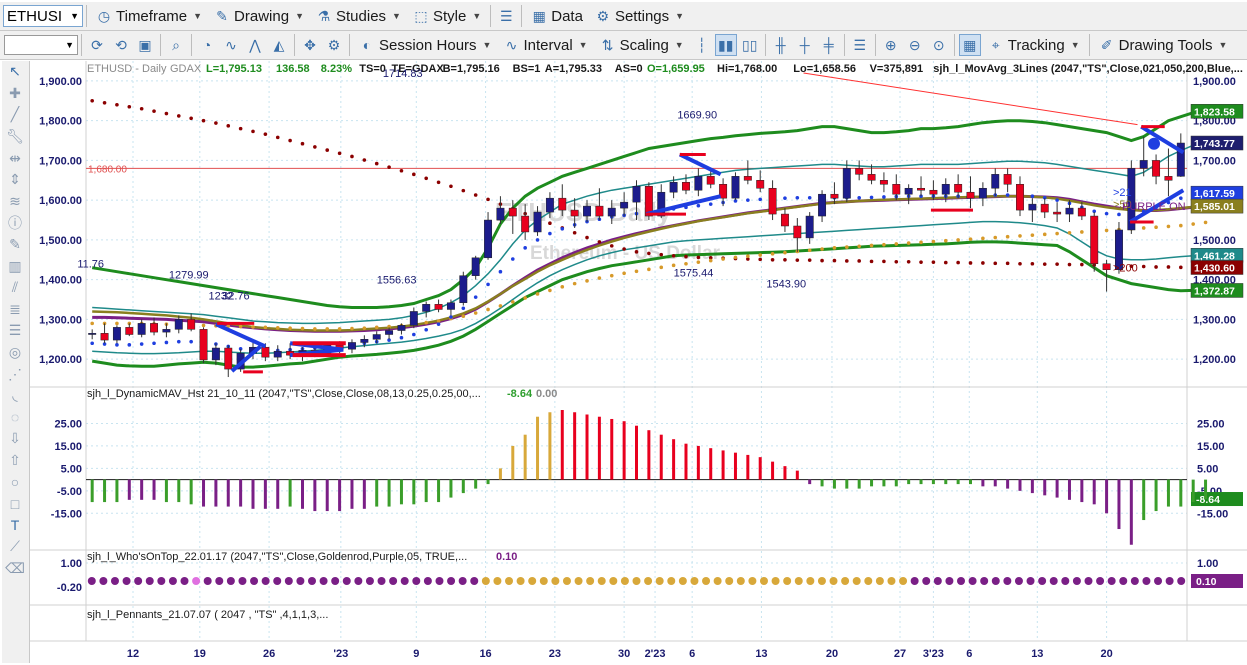 The width and height of the screenshot is (1247, 665). What do you see at coordinates (15, 439) in the screenshot?
I see `arrow-down-icon: ⇩` at bounding box center [15, 439].